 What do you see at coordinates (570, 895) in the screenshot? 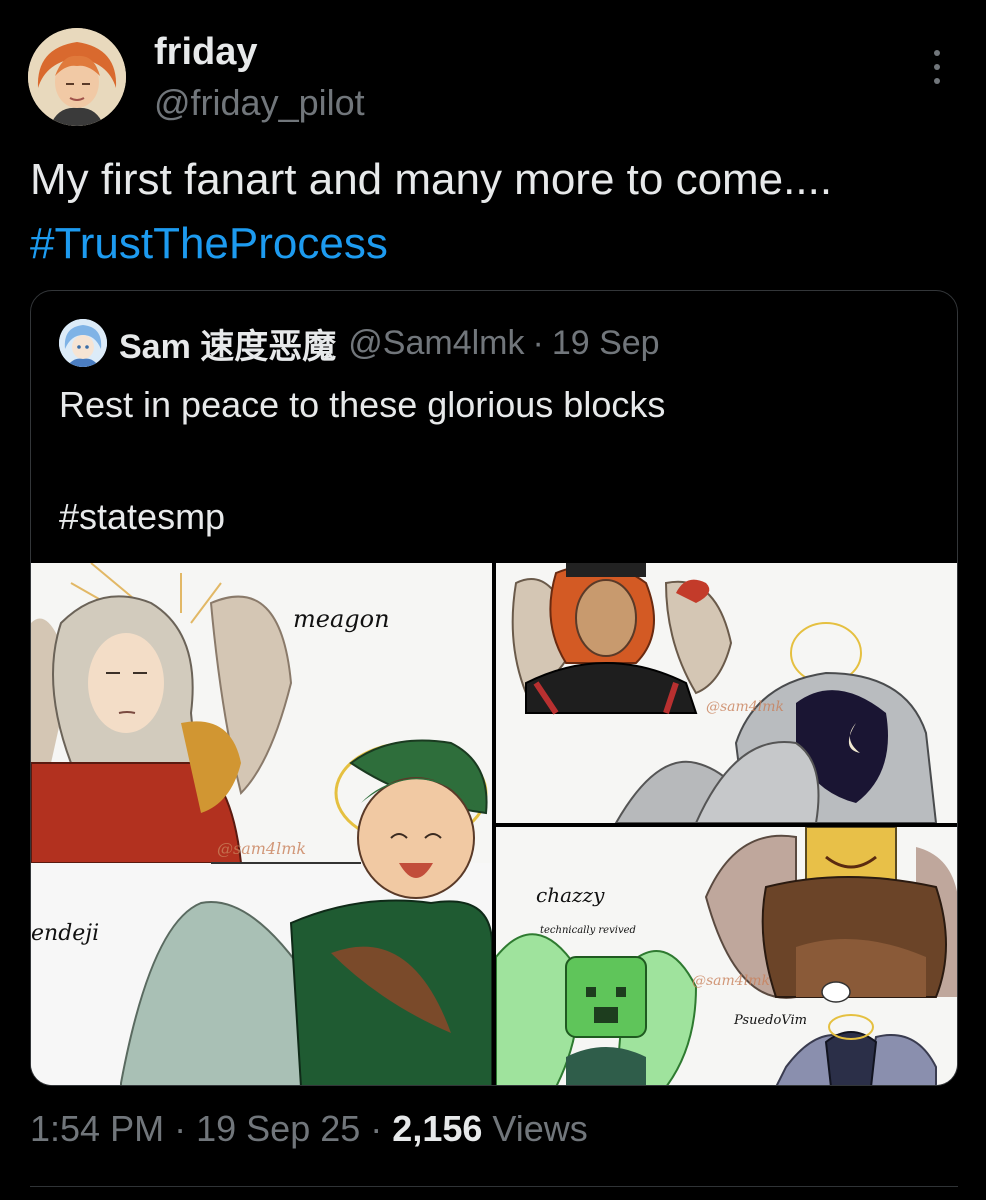
I see `label-chazzy: chazzy` at bounding box center [570, 895].